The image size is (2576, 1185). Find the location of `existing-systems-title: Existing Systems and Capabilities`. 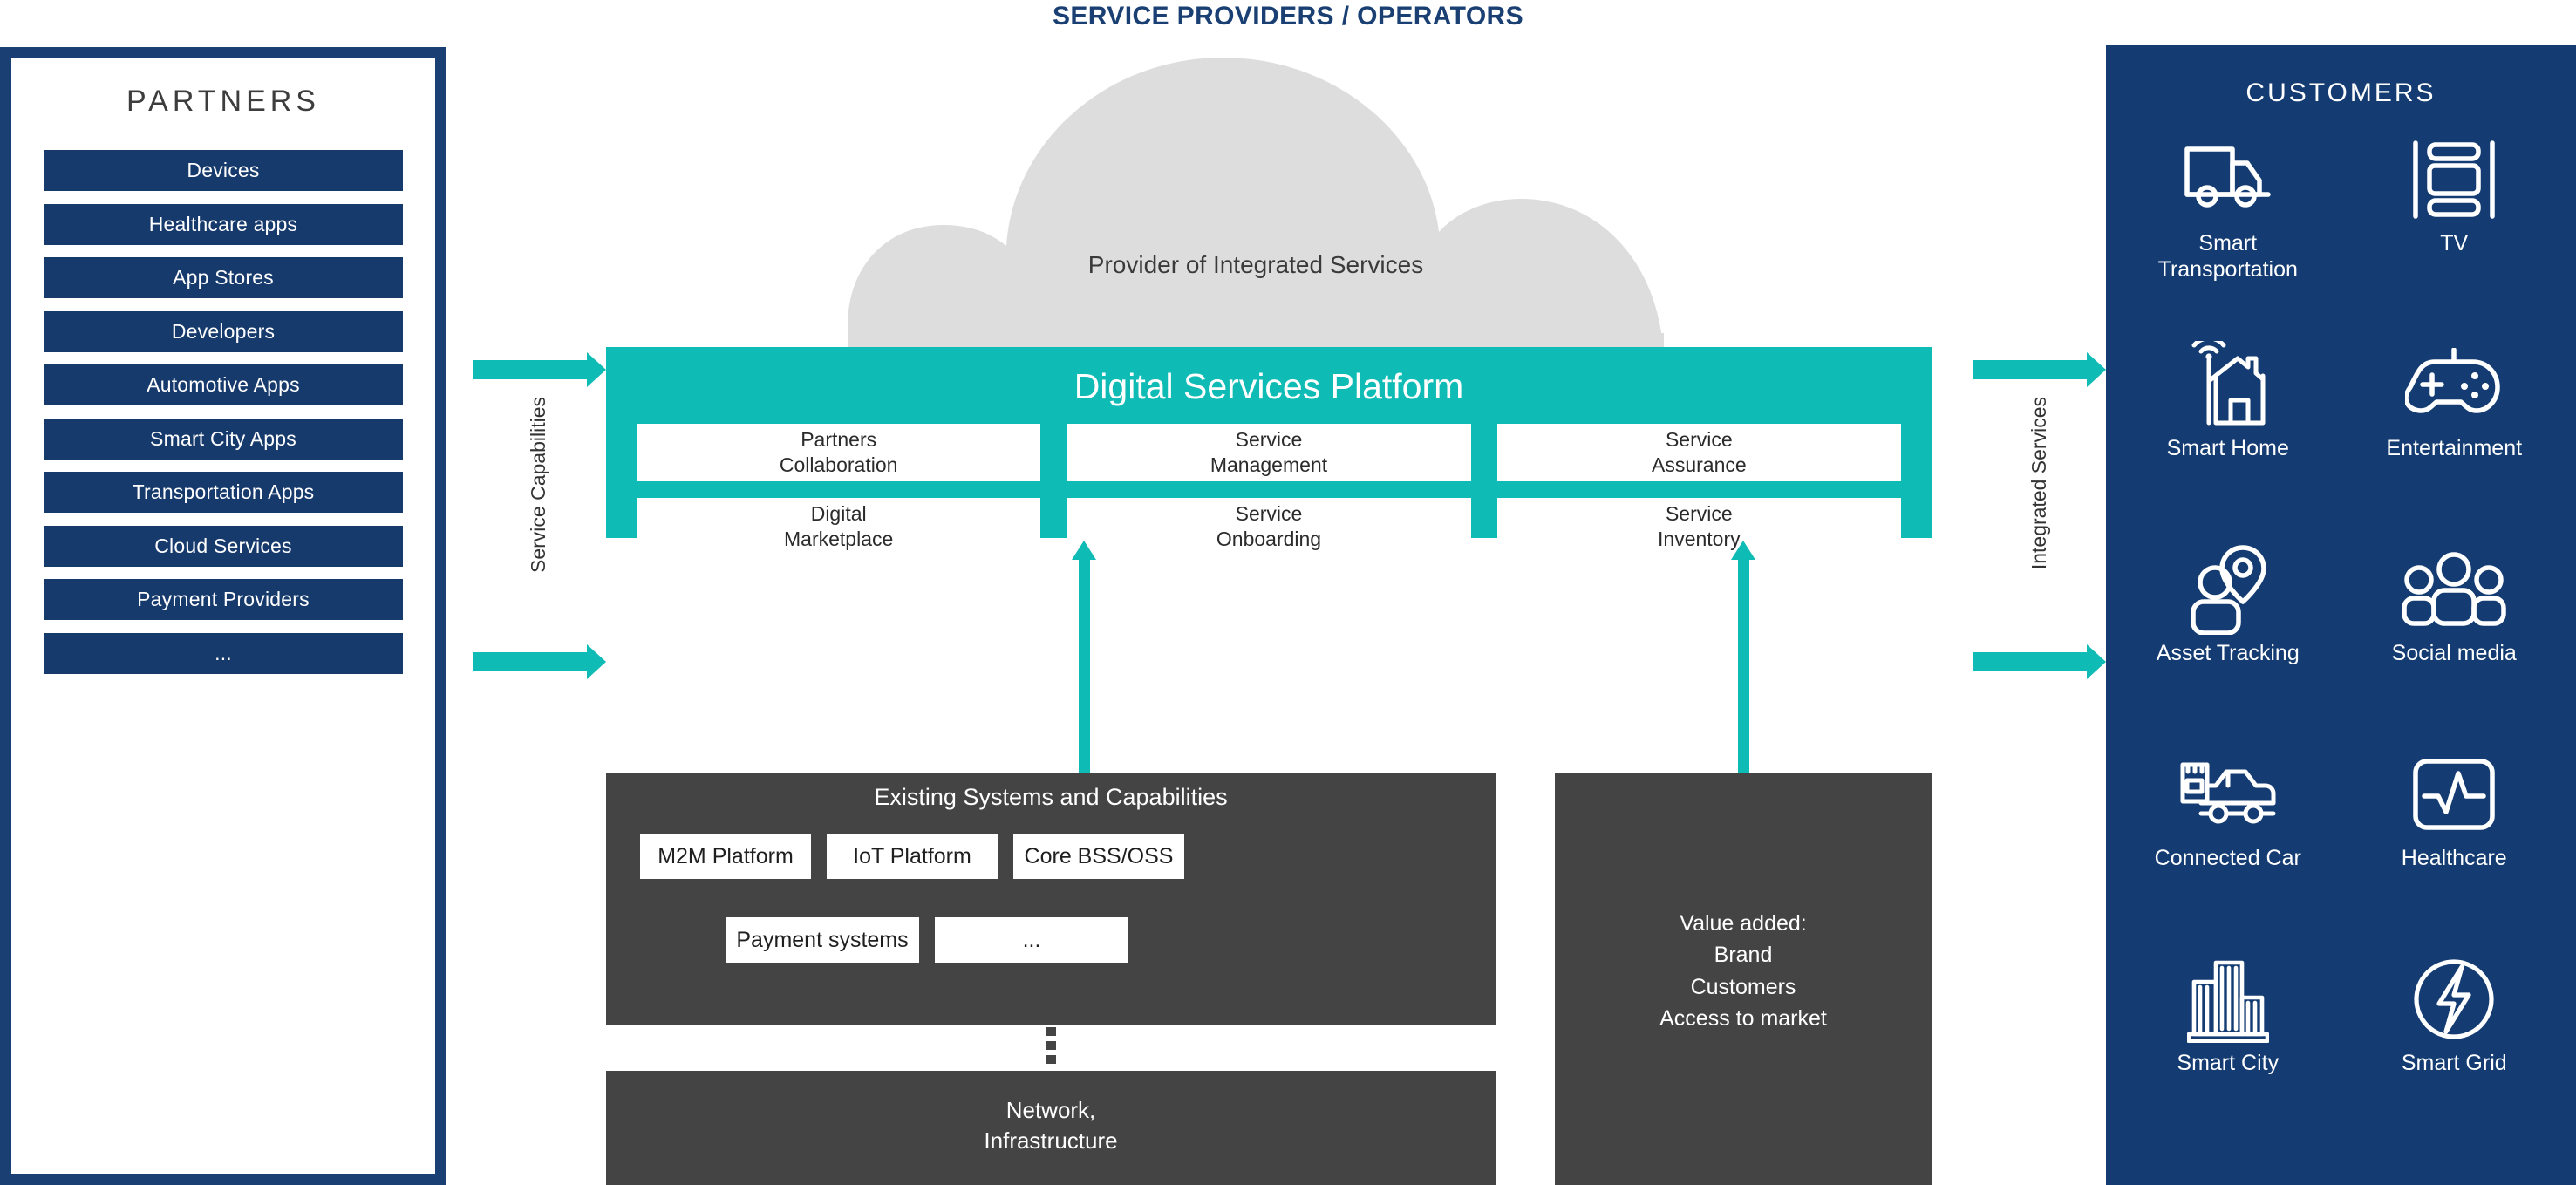

existing-systems-title: Existing Systems and Capabilities is located at coordinates (1051, 797).